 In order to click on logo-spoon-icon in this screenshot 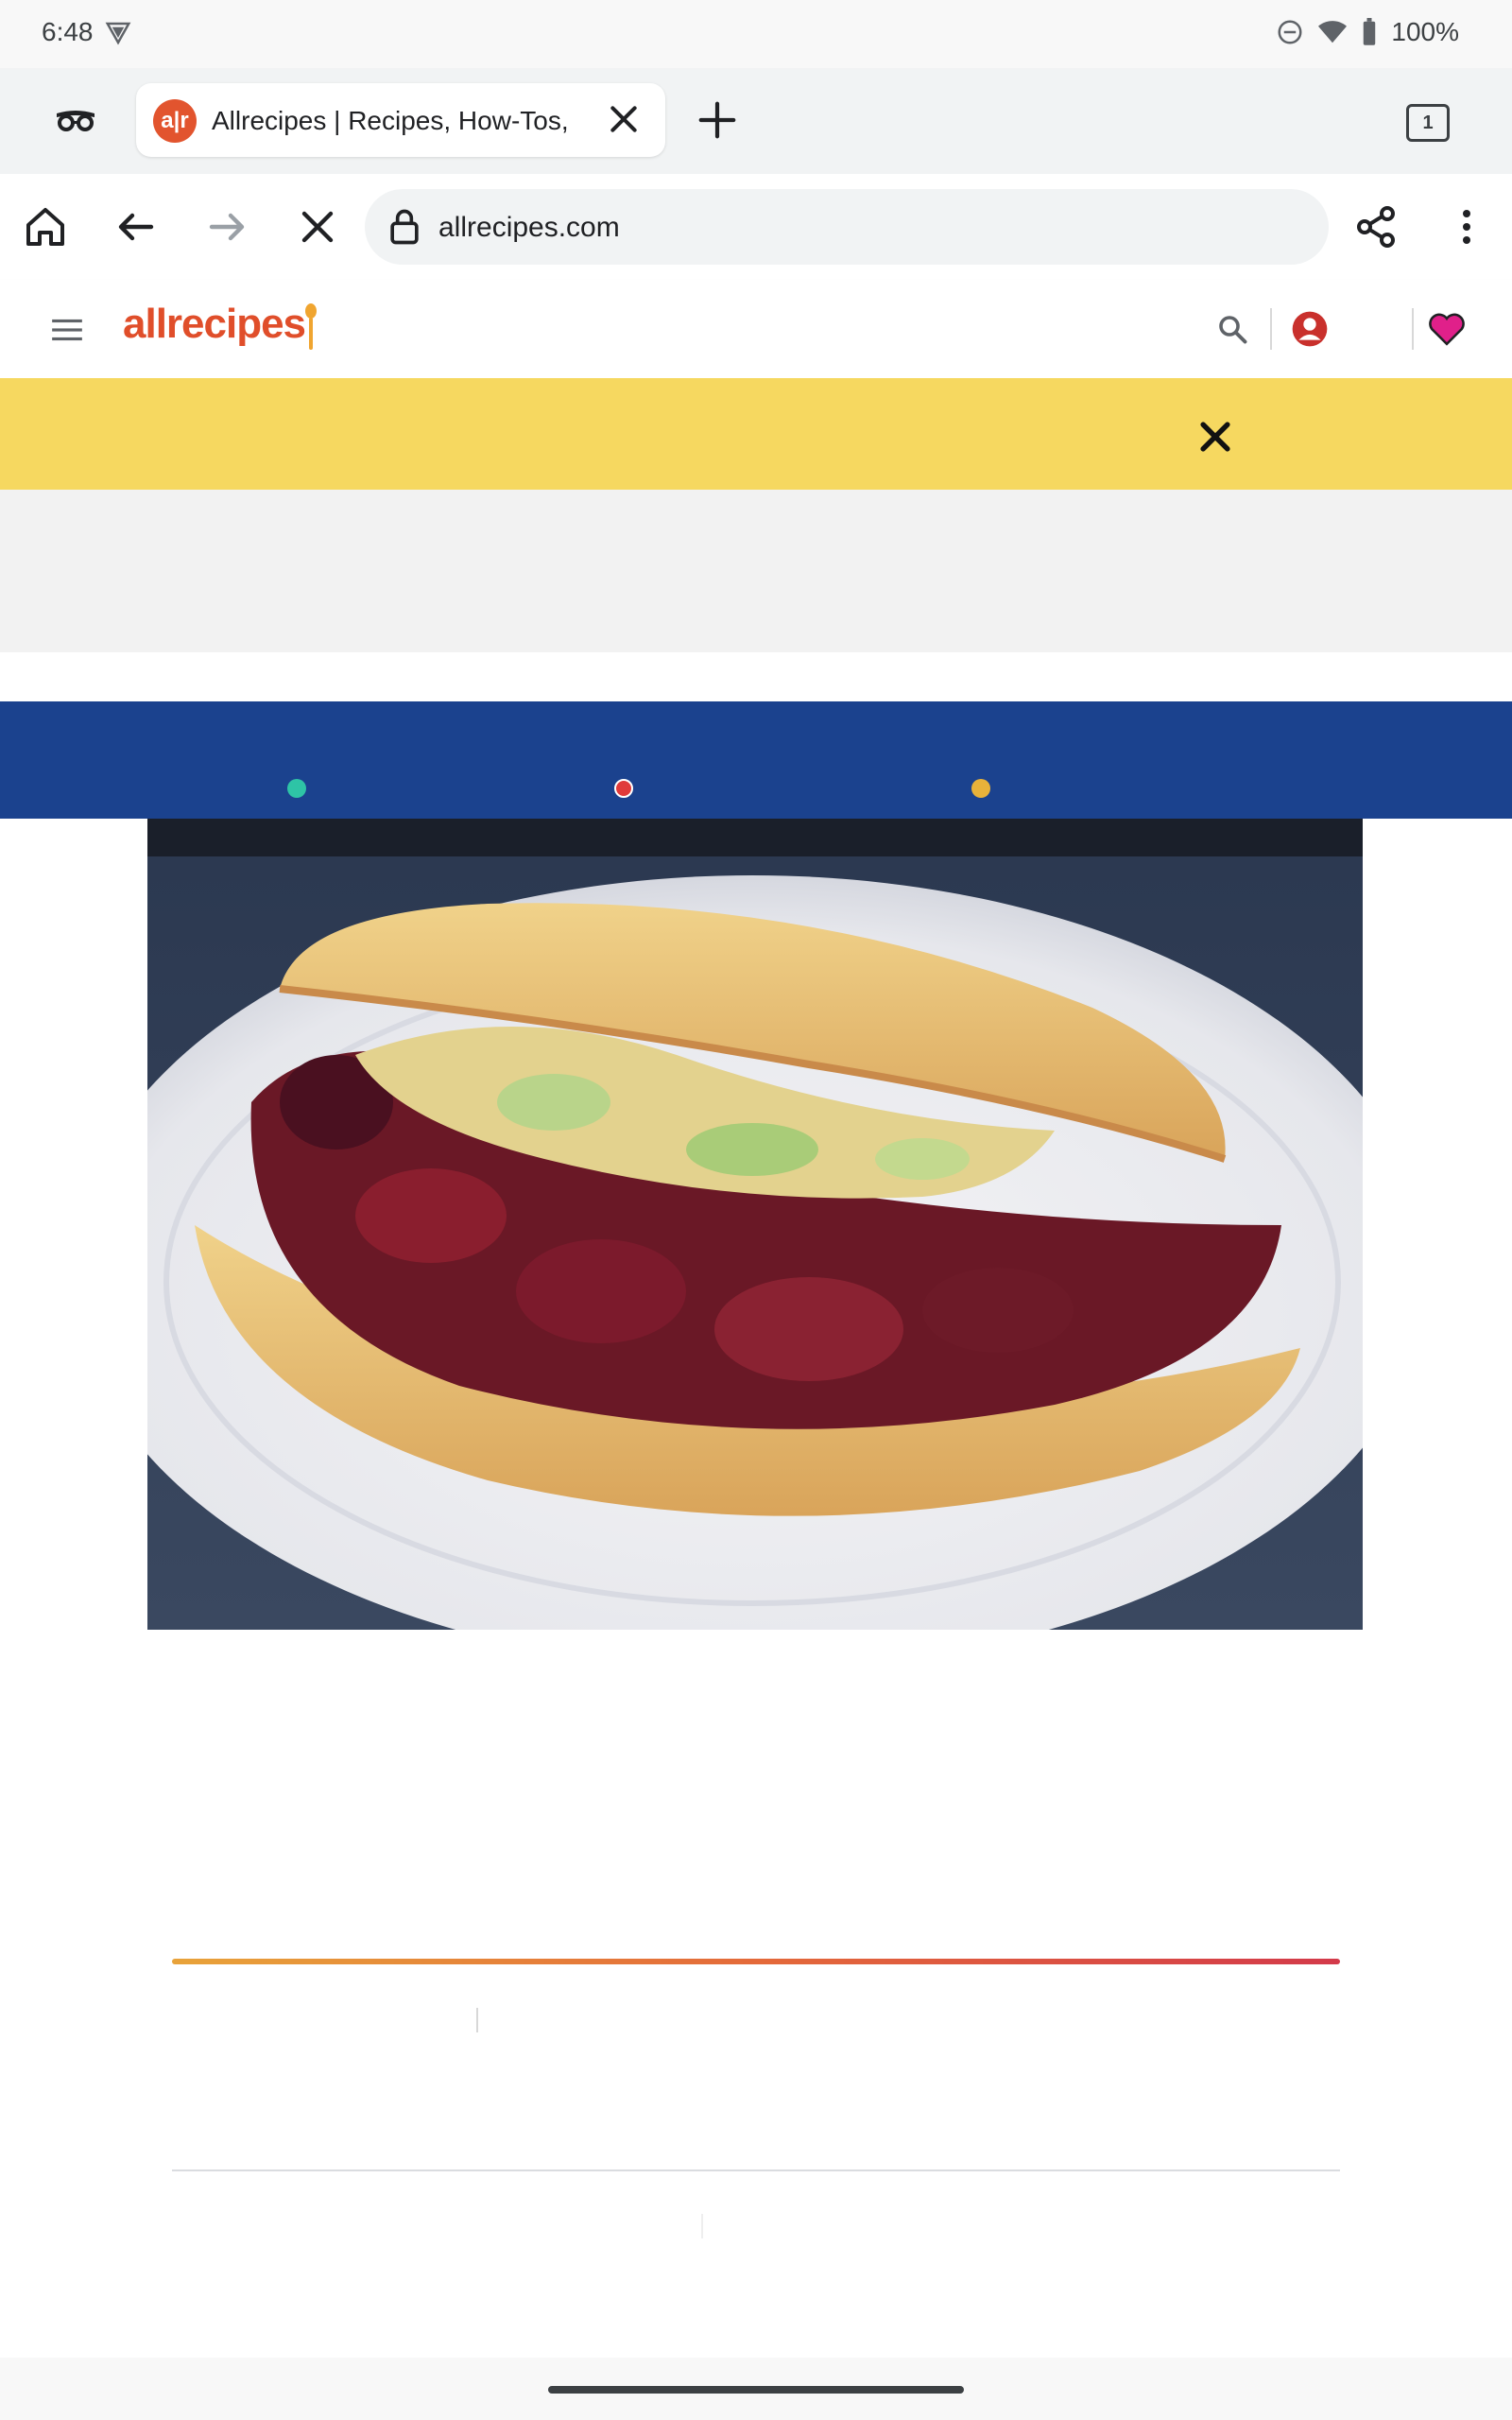, I will do `click(311, 326)`.